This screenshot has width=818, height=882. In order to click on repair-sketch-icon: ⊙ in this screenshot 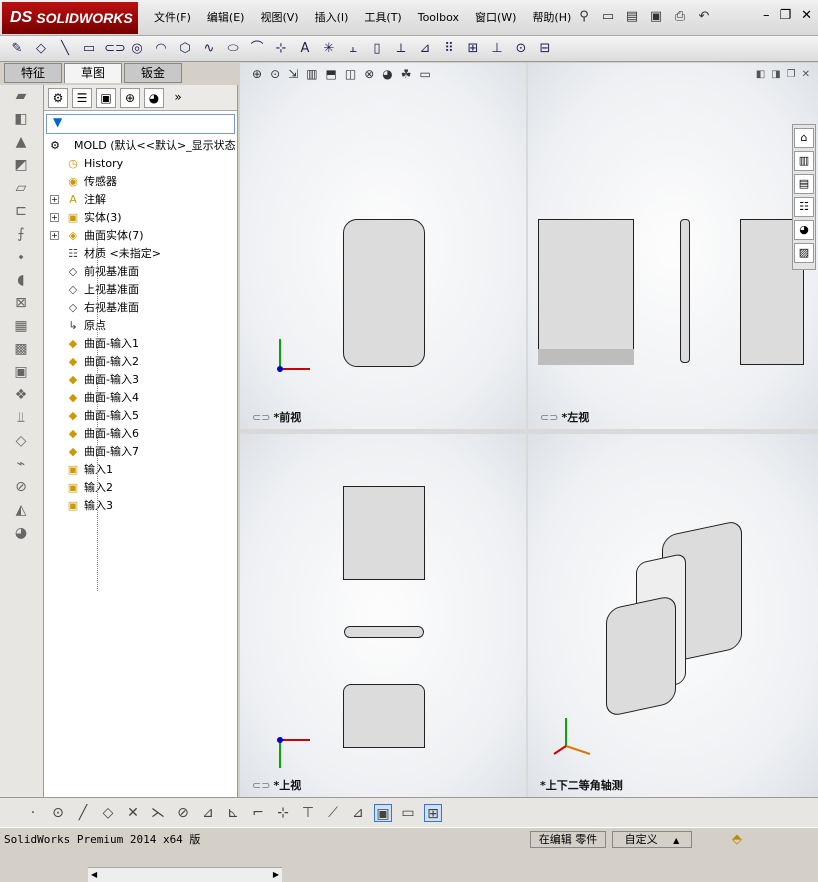, I will do `click(521, 49)`.